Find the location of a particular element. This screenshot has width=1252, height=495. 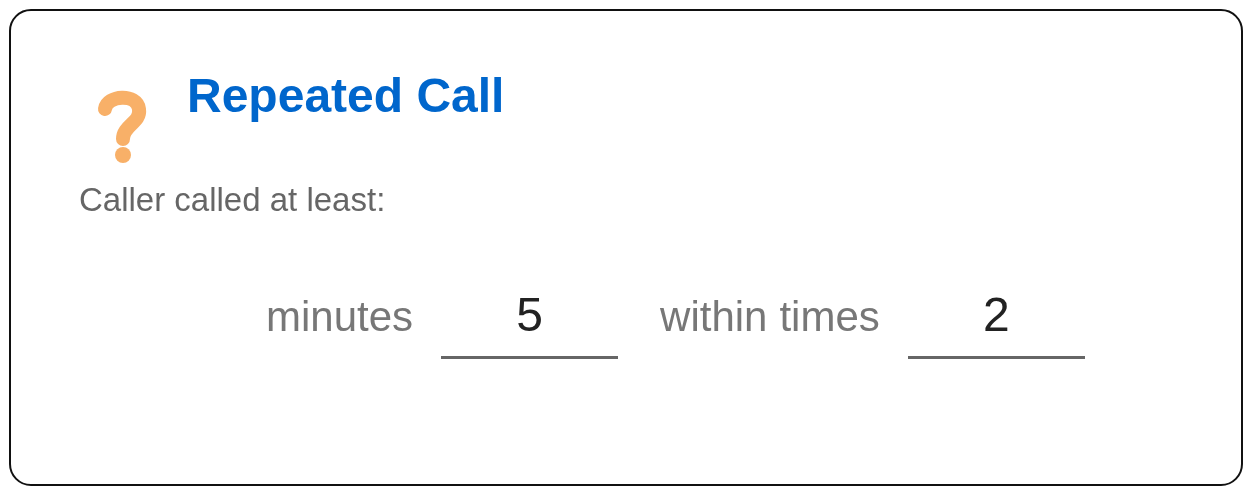

number-field: 5 is located at coordinates (530, 323).